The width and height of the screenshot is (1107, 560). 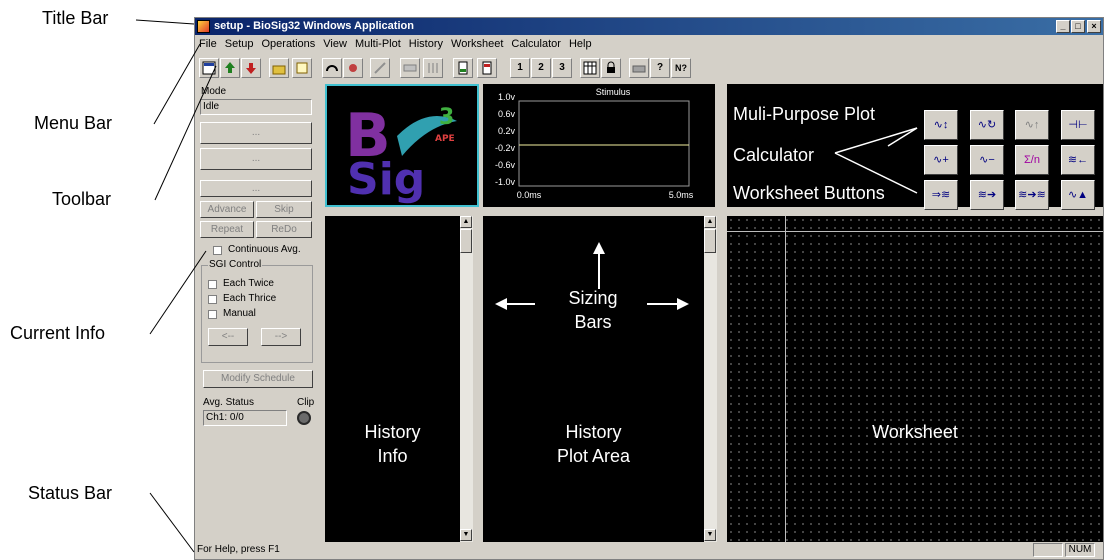 I want to click on layout-icon, so click(x=209, y=68).